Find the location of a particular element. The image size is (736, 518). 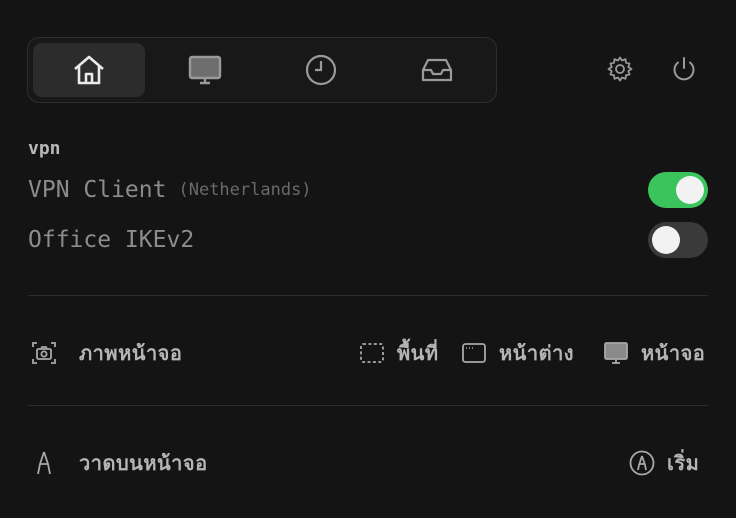

capture-window-button: หน้าต่าง is located at coordinates (517, 353).